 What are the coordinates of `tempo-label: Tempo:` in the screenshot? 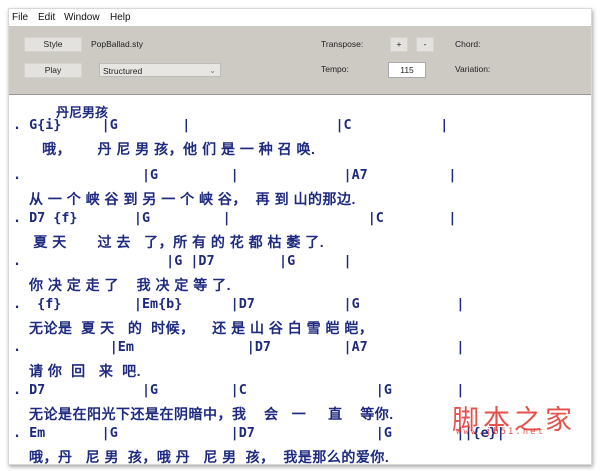 It's located at (335, 69).